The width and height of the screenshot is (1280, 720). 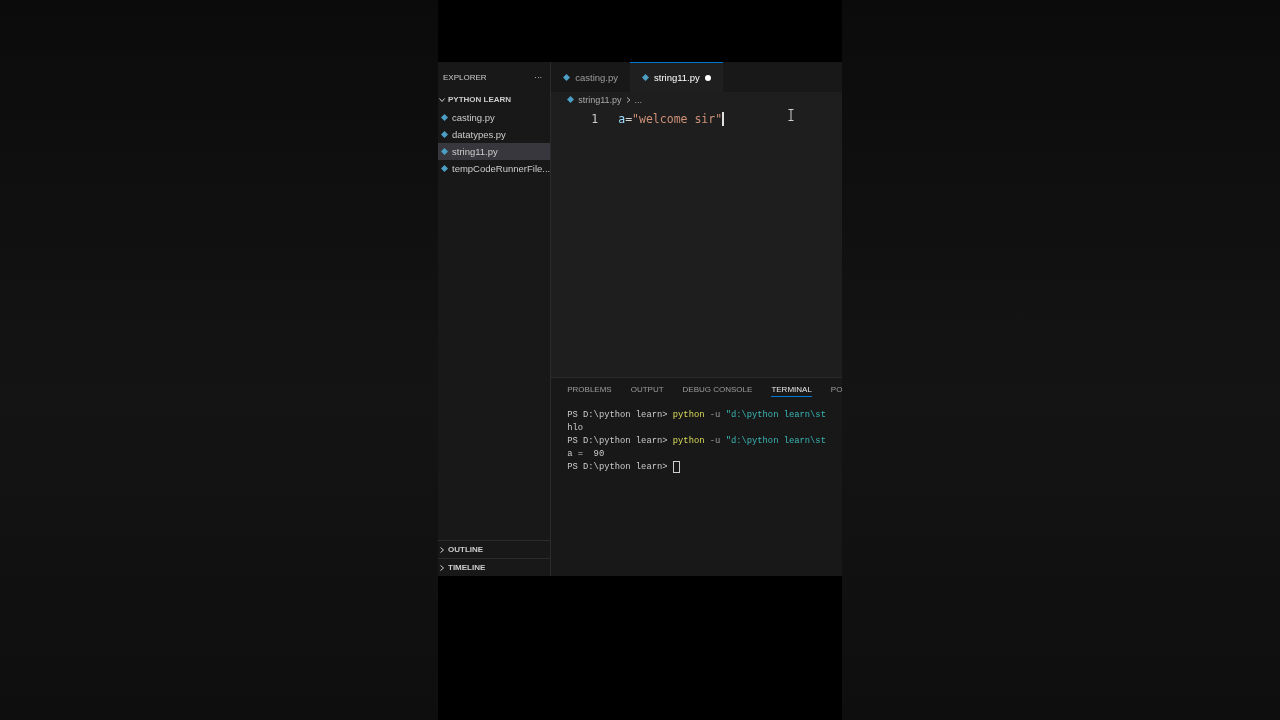 What do you see at coordinates (647, 389) in the screenshot?
I see `panel-tab: OUTPUT` at bounding box center [647, 389].